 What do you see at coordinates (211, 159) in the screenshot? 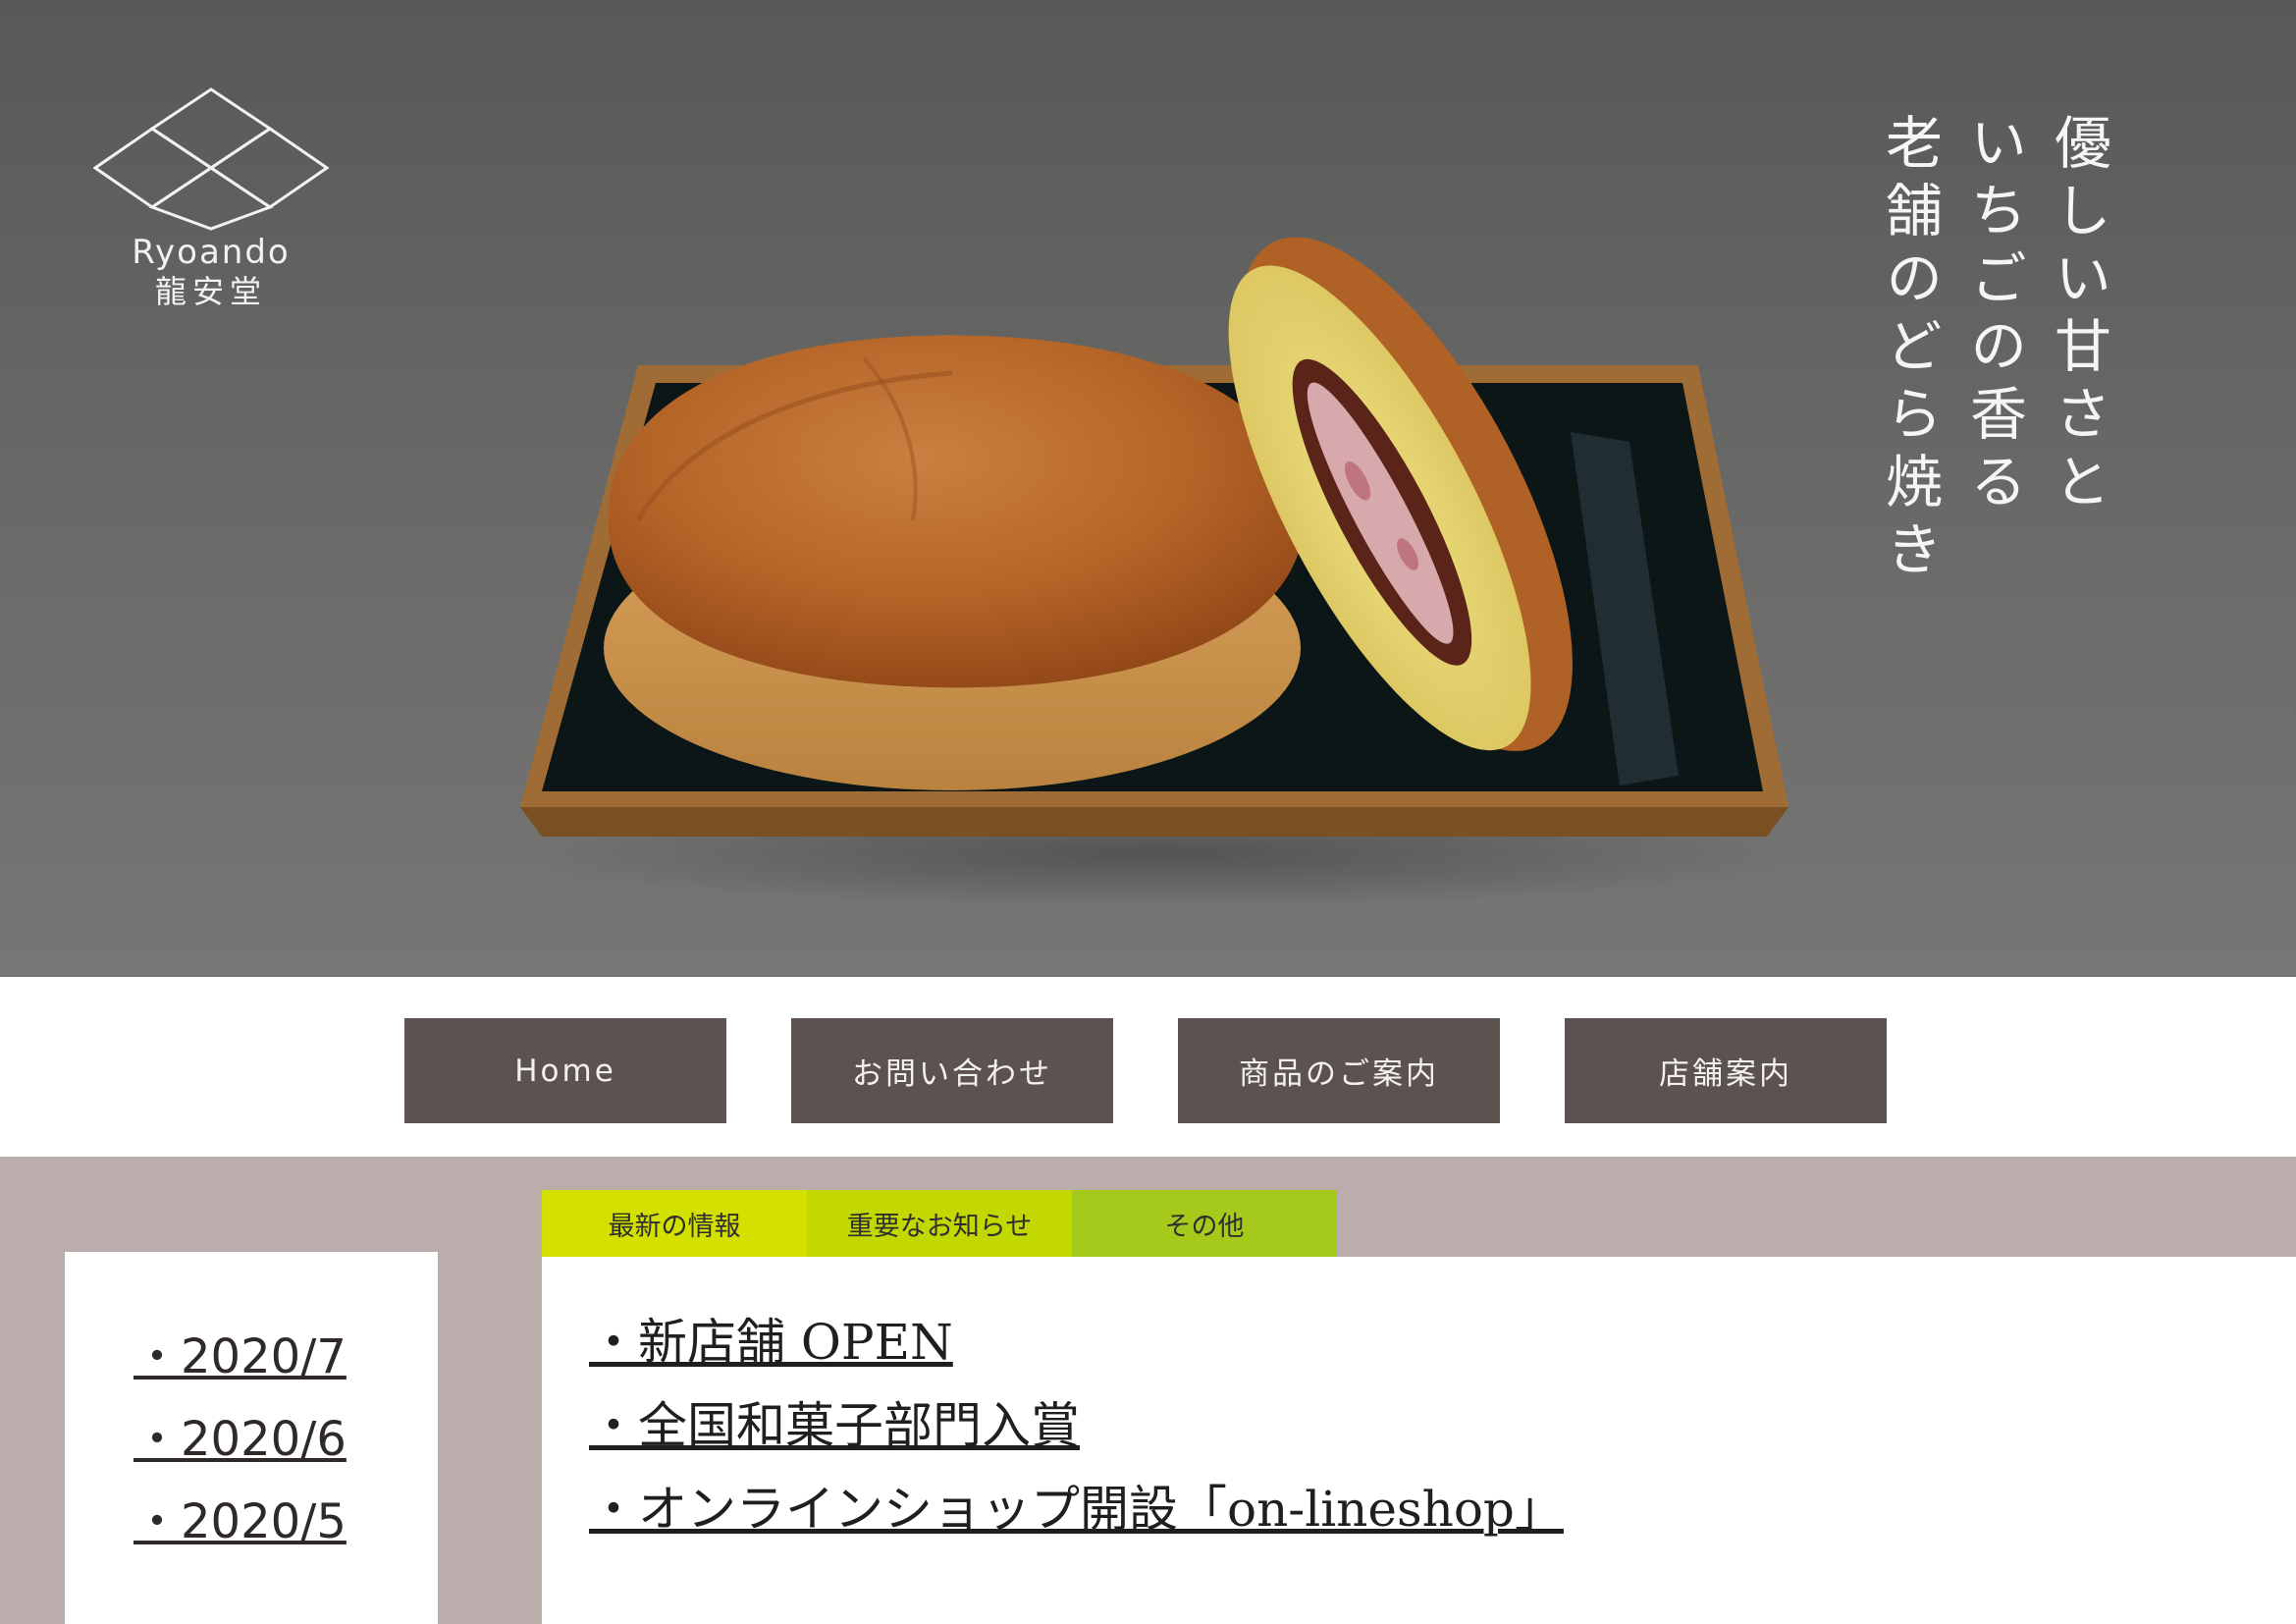
I see `diamond-crest-icon` at bounding box center [211, 159].